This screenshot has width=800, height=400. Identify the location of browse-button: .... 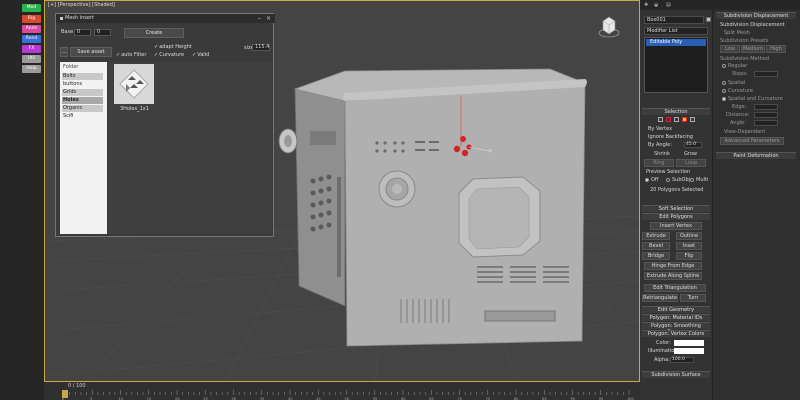
(64, 52).